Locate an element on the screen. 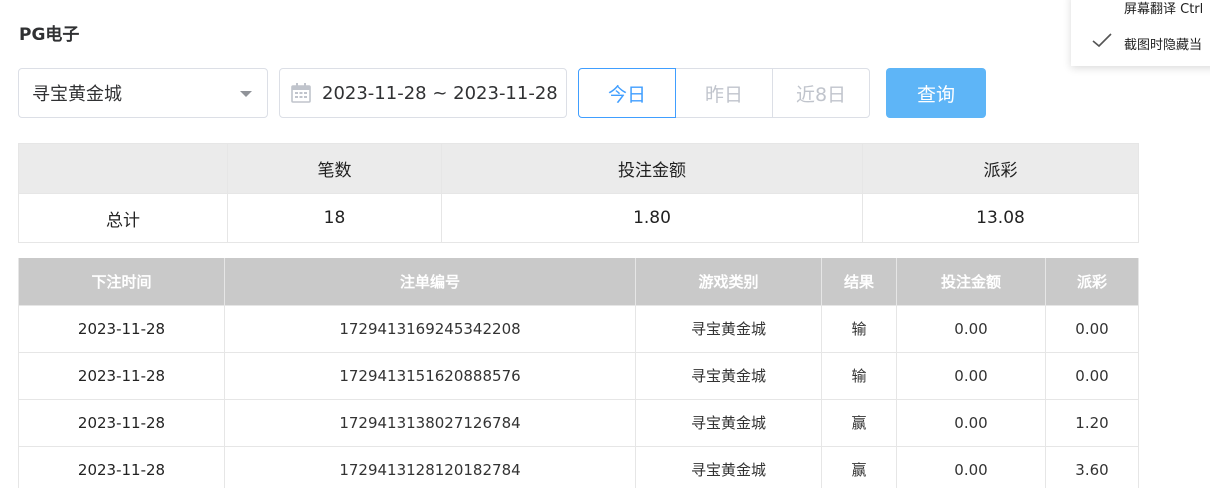  caret-down-icon is located at coordinates (246, 94).